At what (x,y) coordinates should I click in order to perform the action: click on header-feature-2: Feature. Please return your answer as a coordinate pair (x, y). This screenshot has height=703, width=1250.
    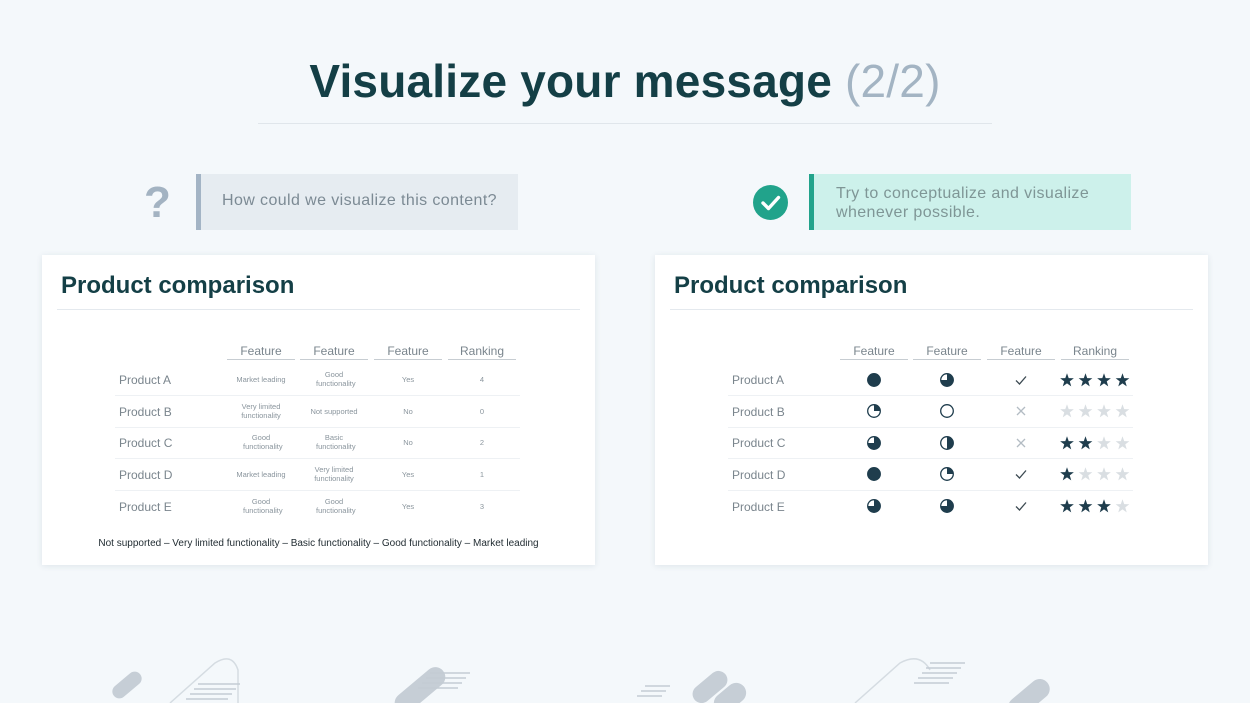
    Looking at the image, I should click on (947, 351).